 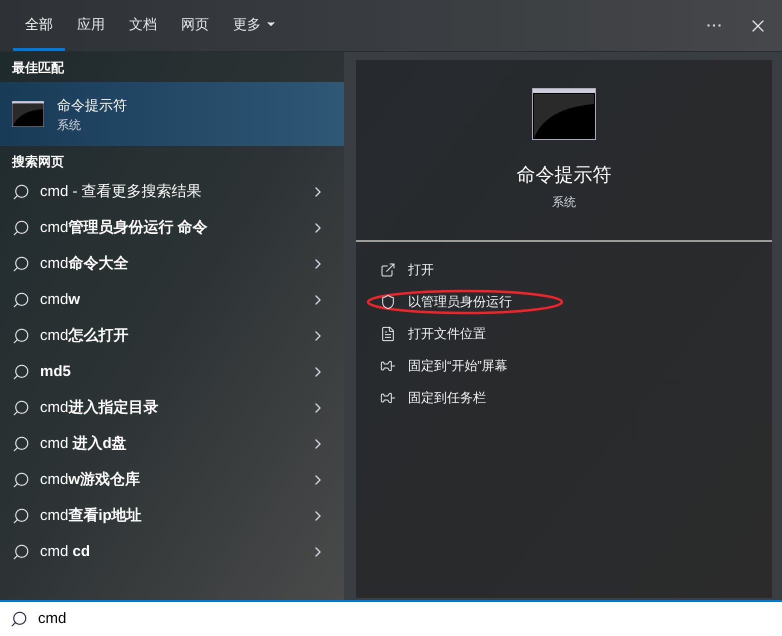 I want to click on action-item: 固定到“开始”屏幕, so click(x=444, y=366).